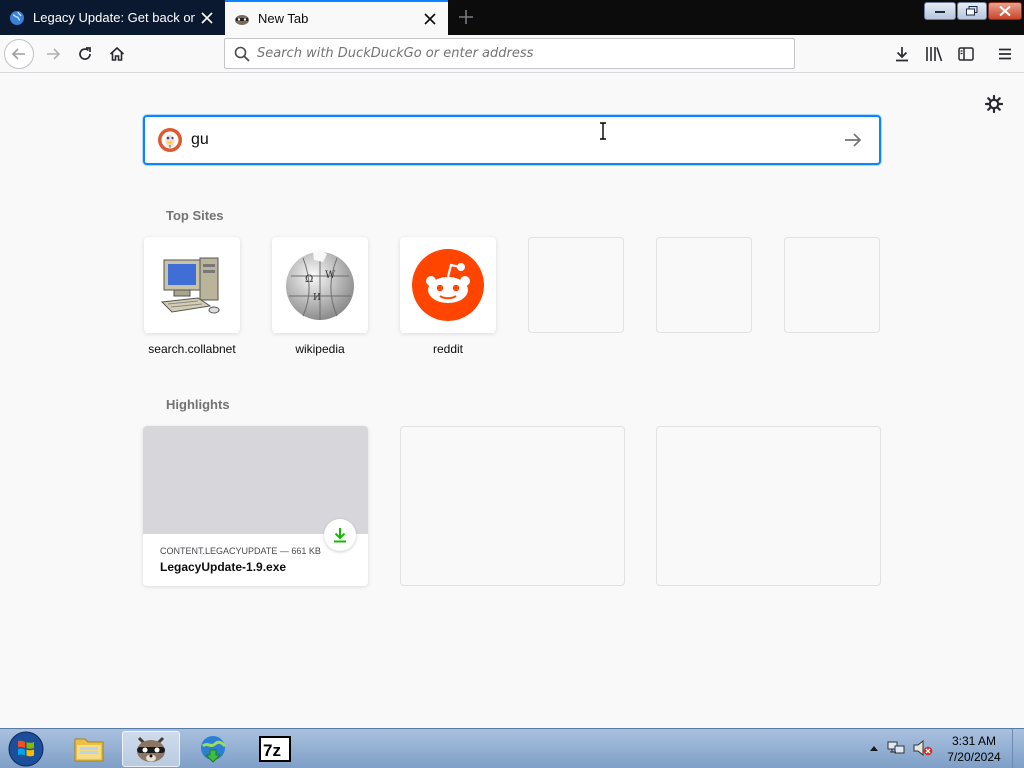 The image size is (1024, 768). What do you see at coordinates (603, 131) in the screenshot?
I see `text-cursor-icon` at bounding box center [603, 131].